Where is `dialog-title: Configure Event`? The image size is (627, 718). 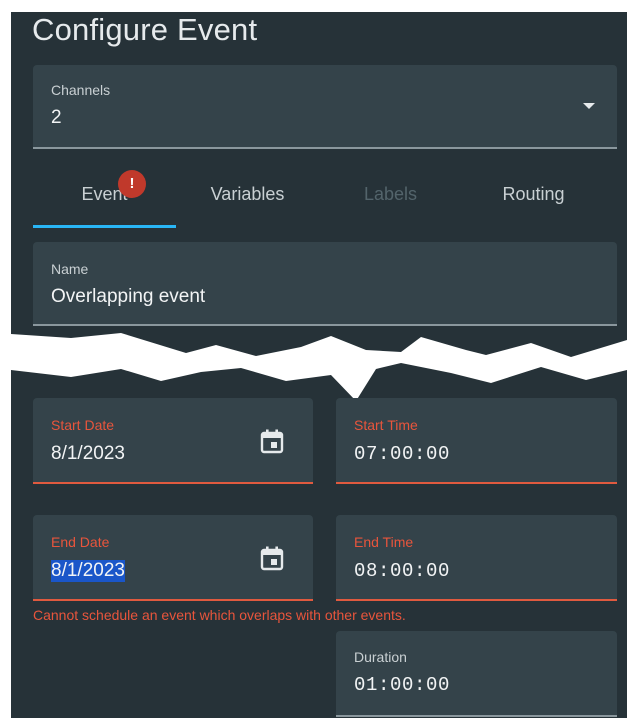
dialog-title: Configure Event is located at coordinates (145, 29).